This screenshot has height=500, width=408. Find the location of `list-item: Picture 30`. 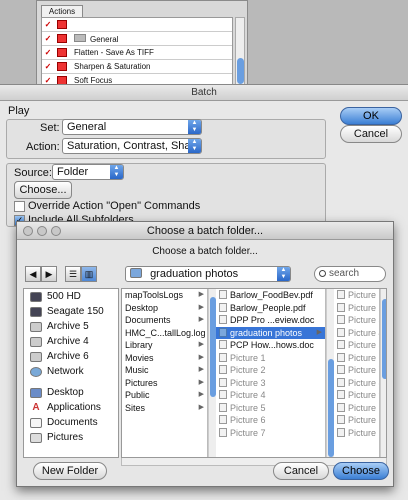

list-item: Picture 30 is located at coordinates (356, 320).